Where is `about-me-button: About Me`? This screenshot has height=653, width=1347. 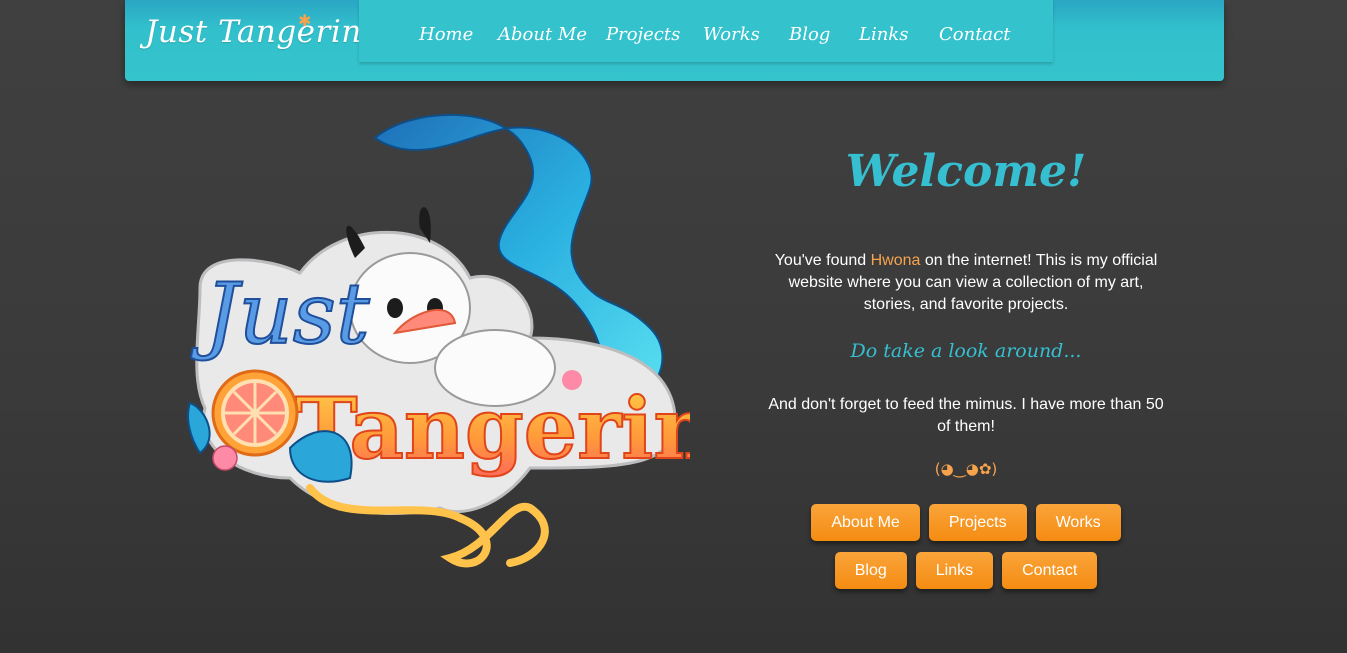
about-me-button: About Me is located at coordinates (865, 522).